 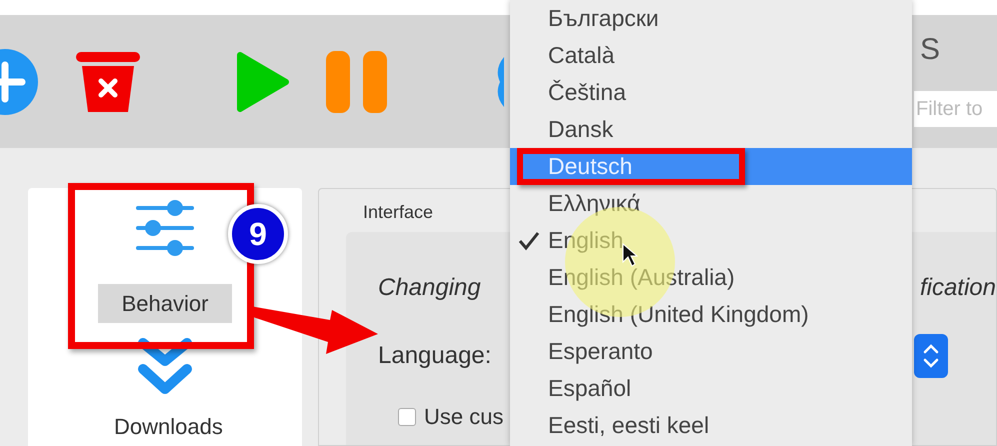 I want to click on sidebar-item: Downloads, so click(x=165, y=426).